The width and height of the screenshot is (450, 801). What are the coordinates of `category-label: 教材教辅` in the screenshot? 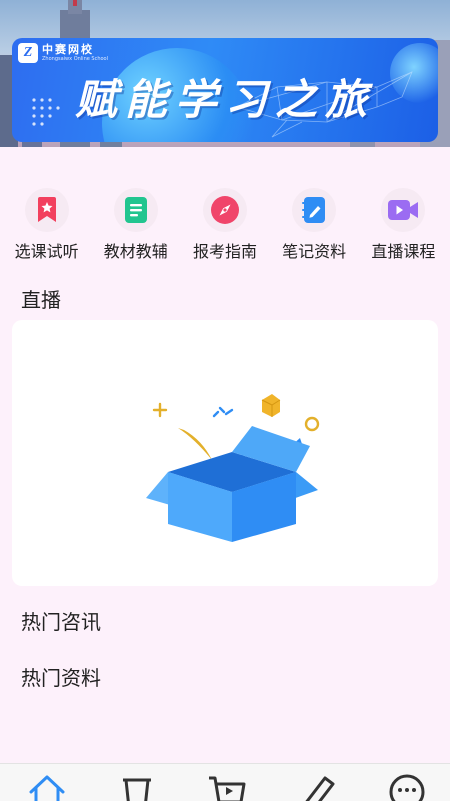 It's located at (135, 251).